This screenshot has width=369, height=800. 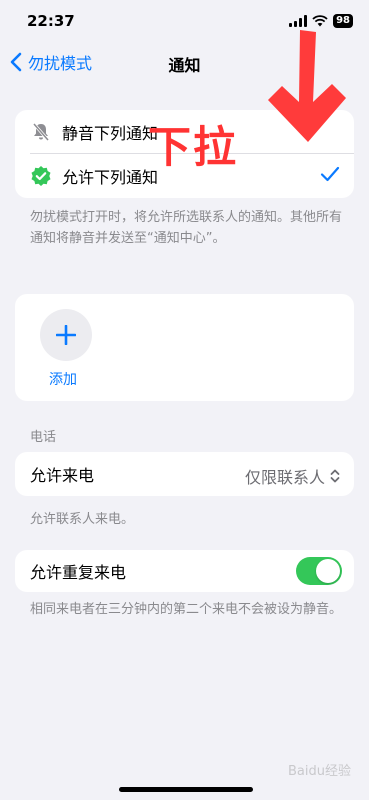 I want to click on allow-calls-value: 仅限联系人, so click(x=292, y=476).